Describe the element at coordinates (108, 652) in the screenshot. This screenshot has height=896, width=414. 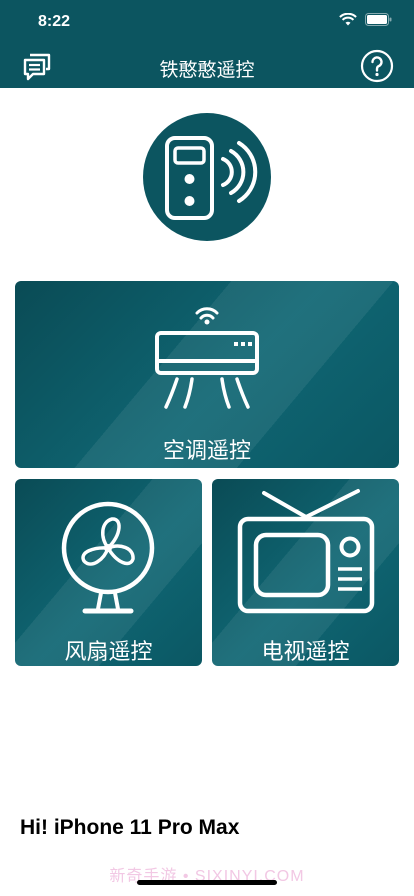
I see `fan-remote-label: 风扇遥控` at that location.